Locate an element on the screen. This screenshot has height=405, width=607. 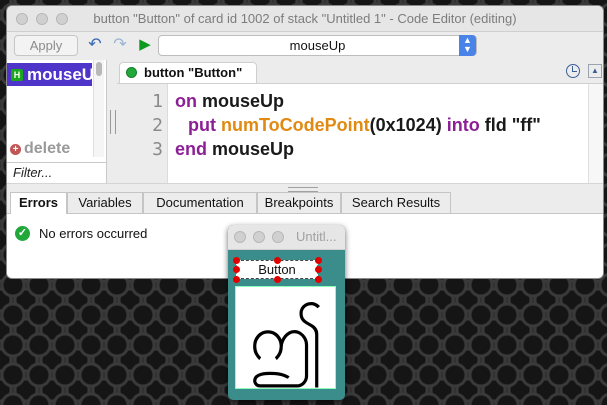
tab-documentation: Documentation is located at coordinates (200, 202).